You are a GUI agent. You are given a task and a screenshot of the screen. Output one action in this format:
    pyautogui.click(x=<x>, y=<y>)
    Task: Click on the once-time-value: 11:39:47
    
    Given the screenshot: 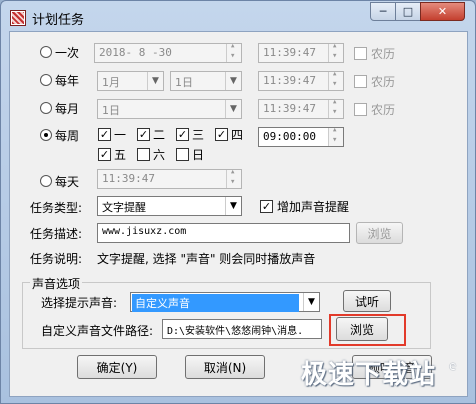 What is the action you would take?
    pyautogui.click(x=289, y=52)
    